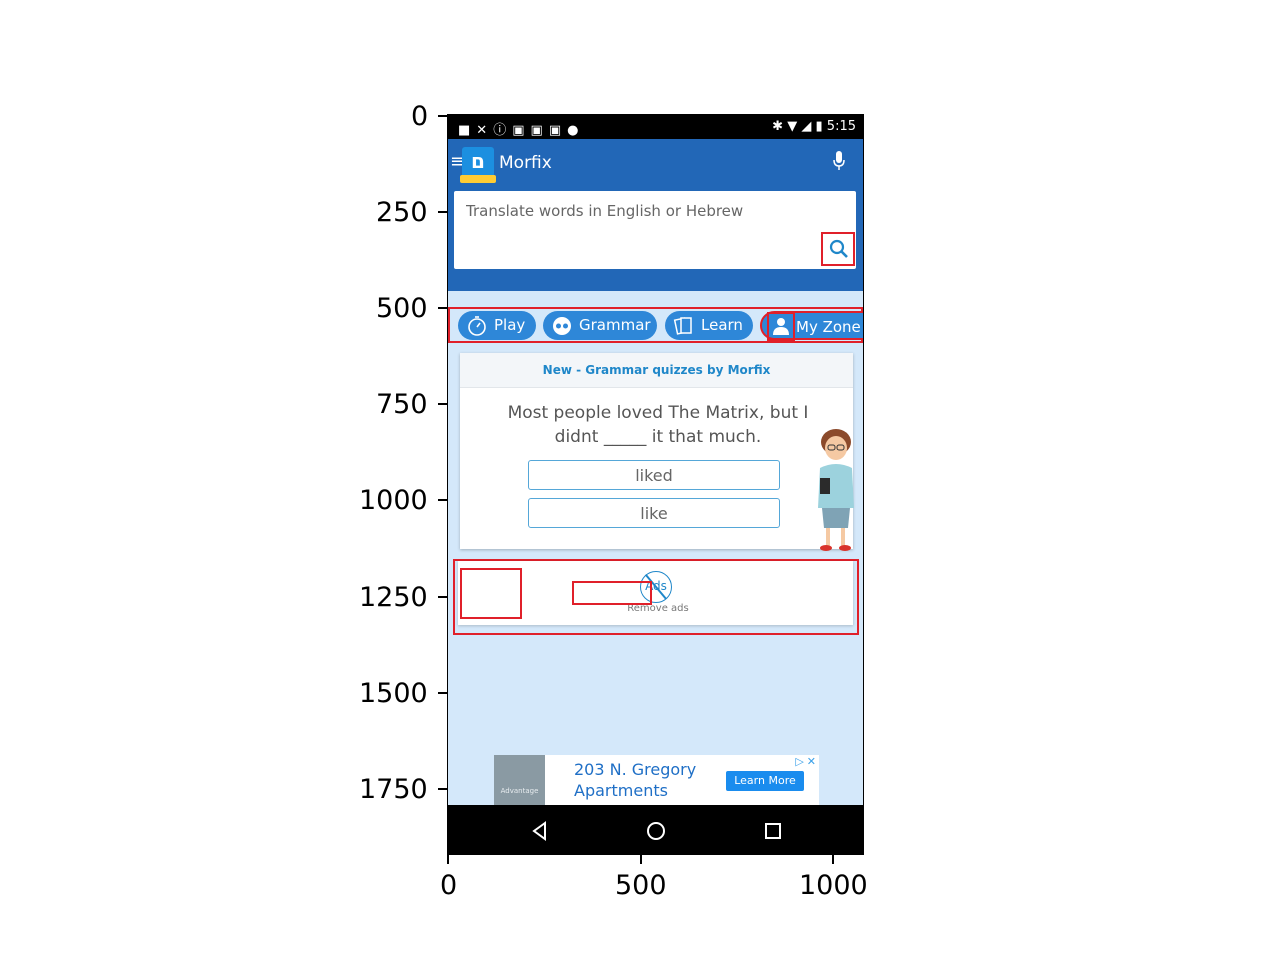 This screenshot has width=1280, height=960. I want to click on navigation-bar, so click(655, 829).